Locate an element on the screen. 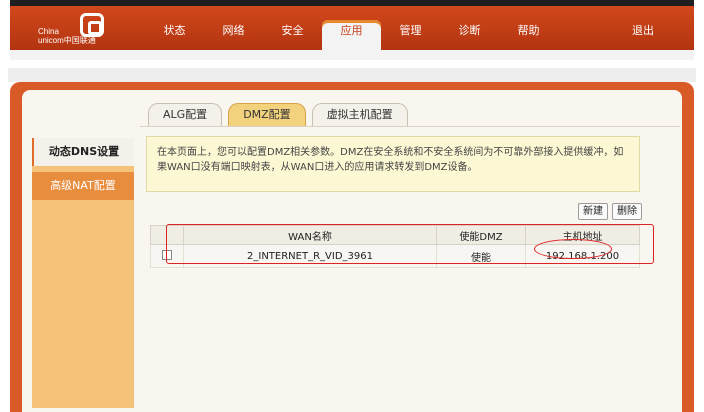 This screenshot has width=704, height=412. subnav-strip is located at coordinates (352, 55).